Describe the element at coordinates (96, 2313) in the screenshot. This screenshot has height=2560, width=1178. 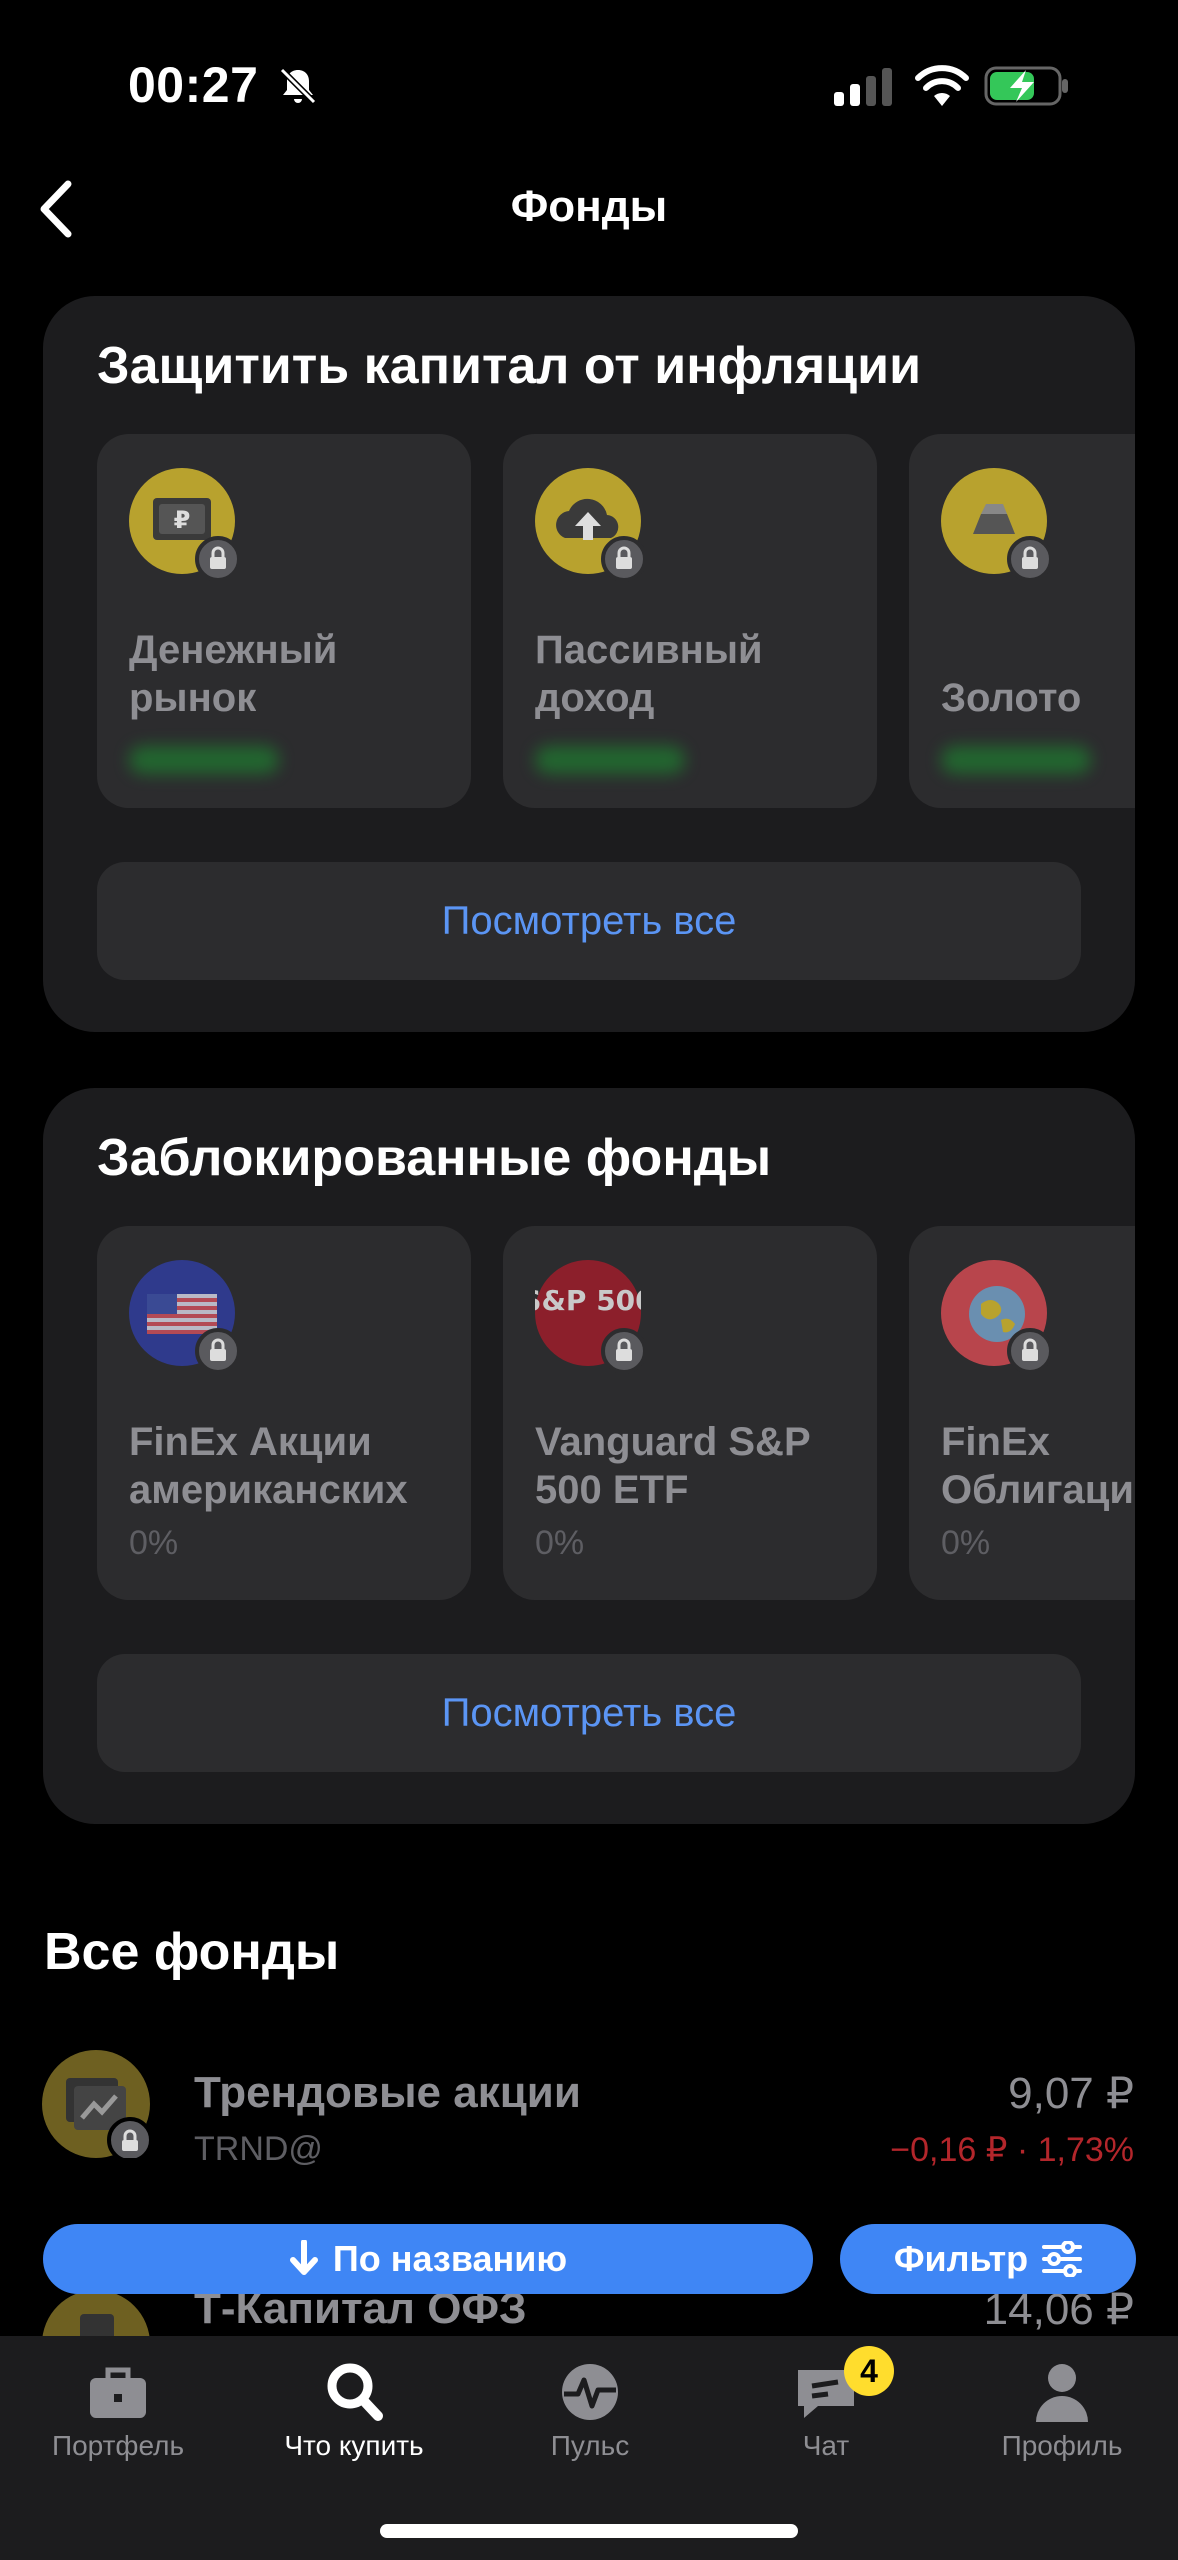
I see `document-icon` at that location.